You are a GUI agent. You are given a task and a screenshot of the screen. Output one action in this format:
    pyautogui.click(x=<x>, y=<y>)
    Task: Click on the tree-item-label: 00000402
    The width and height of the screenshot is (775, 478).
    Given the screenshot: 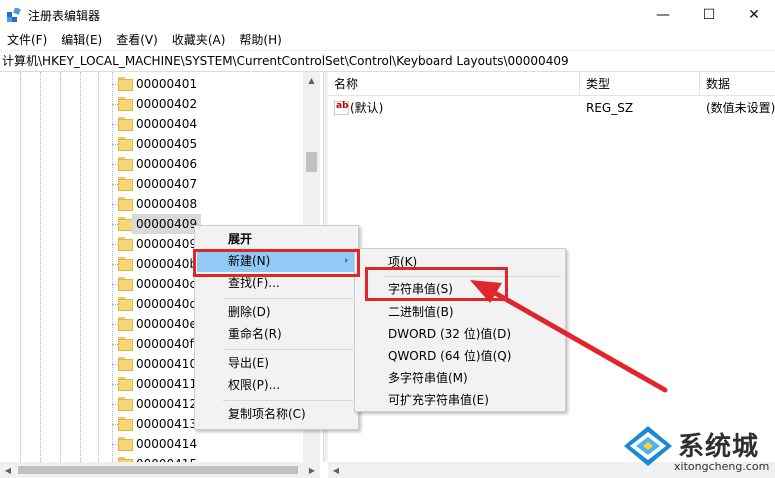 What is the action you would take?
    pyautogui.click(x=167, y=104)
    